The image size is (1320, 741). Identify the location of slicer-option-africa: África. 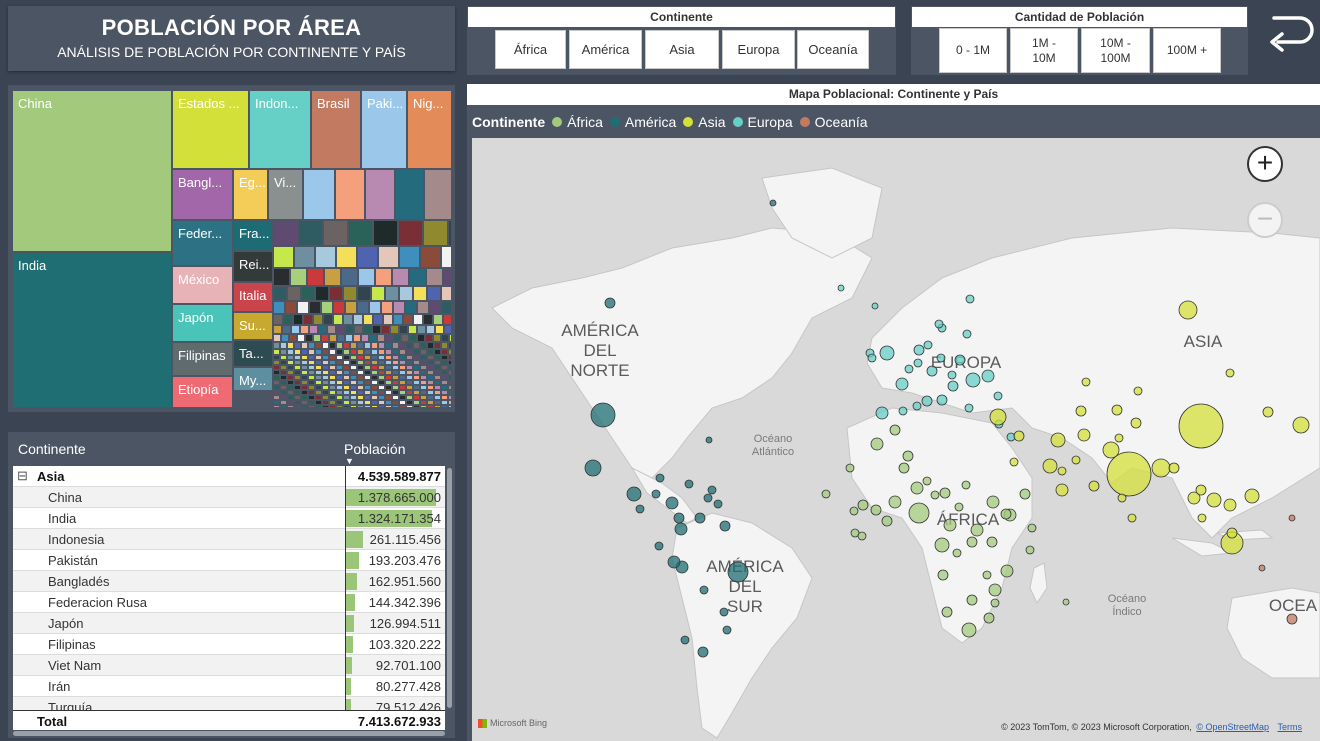
(530, 49).